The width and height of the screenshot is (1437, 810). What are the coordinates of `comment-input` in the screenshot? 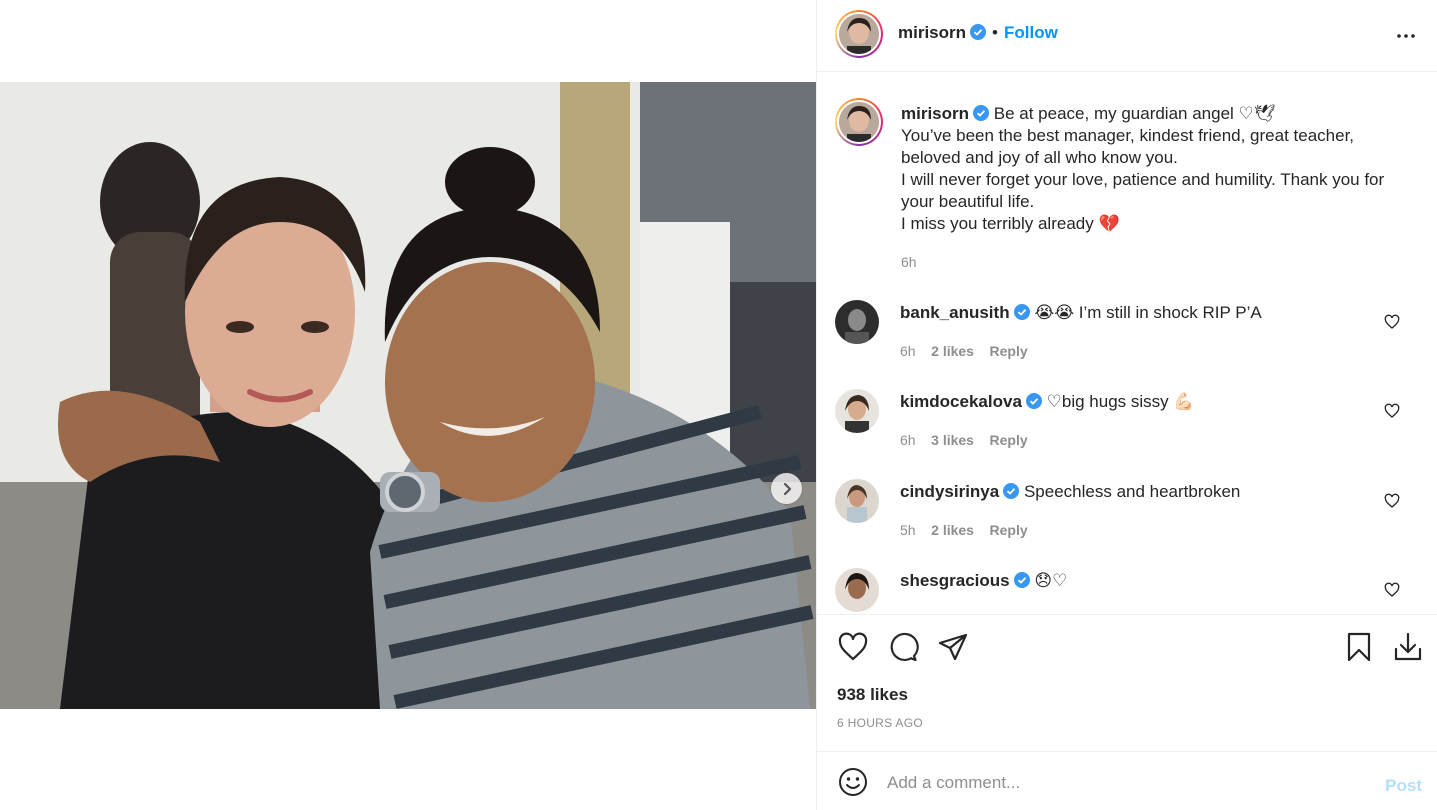 It's located at (1122, 783).